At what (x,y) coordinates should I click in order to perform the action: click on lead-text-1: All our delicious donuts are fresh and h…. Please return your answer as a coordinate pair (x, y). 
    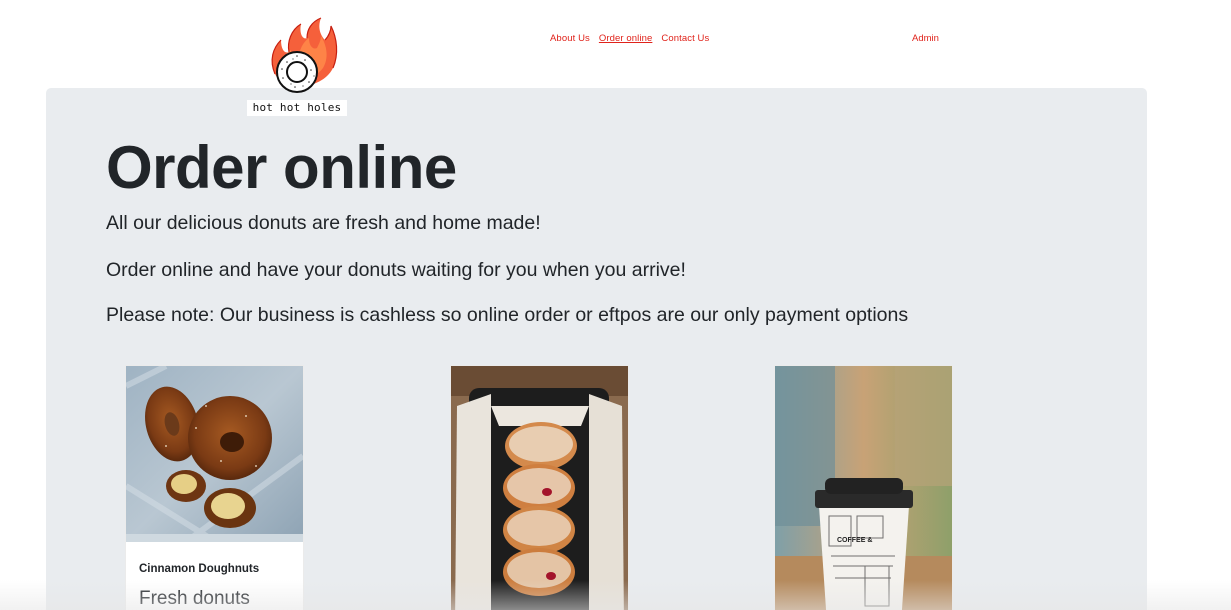
    Looking at the image, I should click on (323, 223).